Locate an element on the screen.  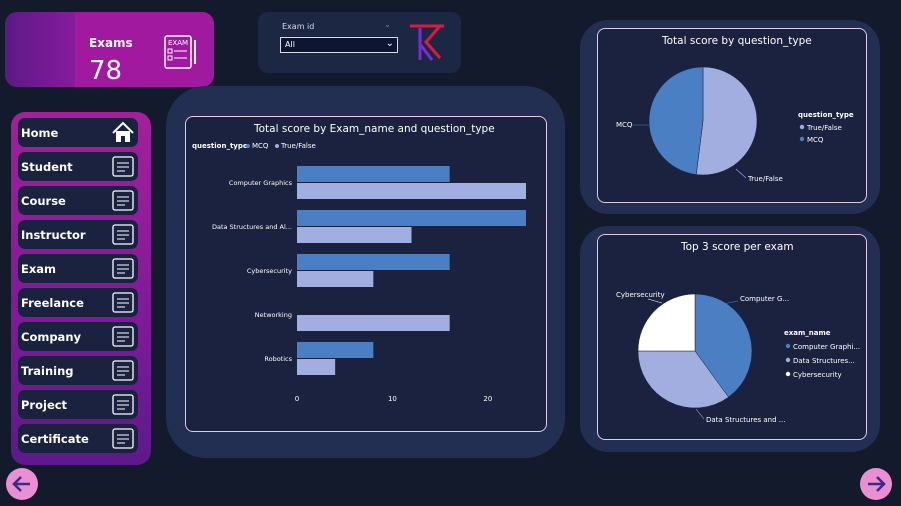
pie-chart-1: True/False MCQ question_type True/False MCQ is located at coordinates (735, 124).